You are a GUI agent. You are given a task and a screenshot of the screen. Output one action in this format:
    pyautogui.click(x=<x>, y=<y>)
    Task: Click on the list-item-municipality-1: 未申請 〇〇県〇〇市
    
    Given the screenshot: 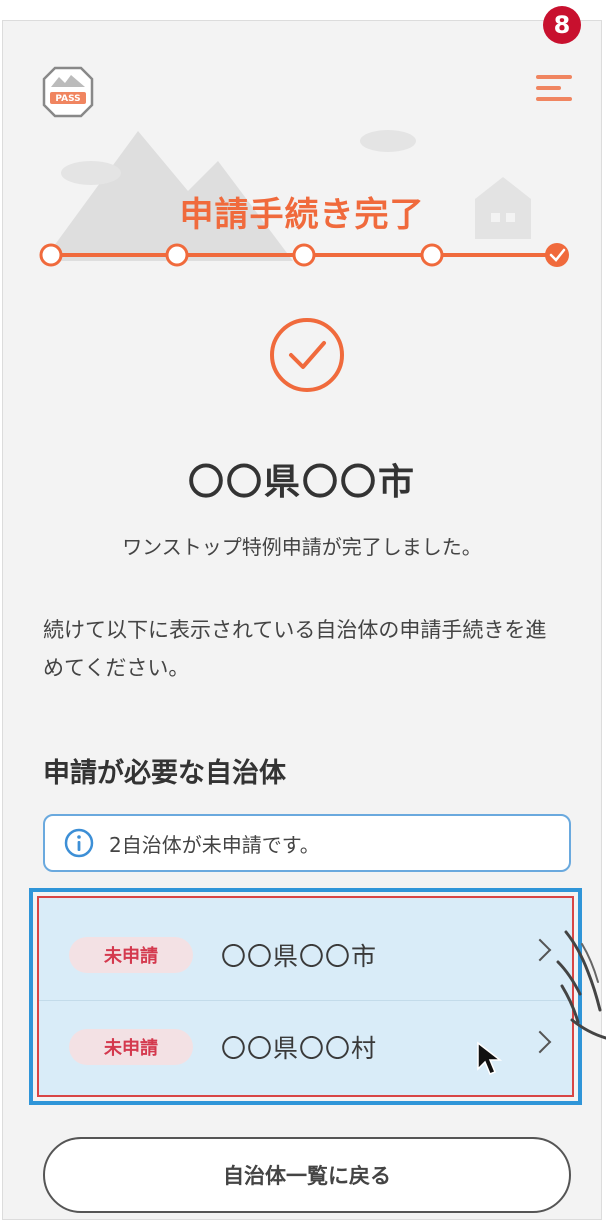 What is the action you would take?
    pyautogui.click(x=305, y=955)
    